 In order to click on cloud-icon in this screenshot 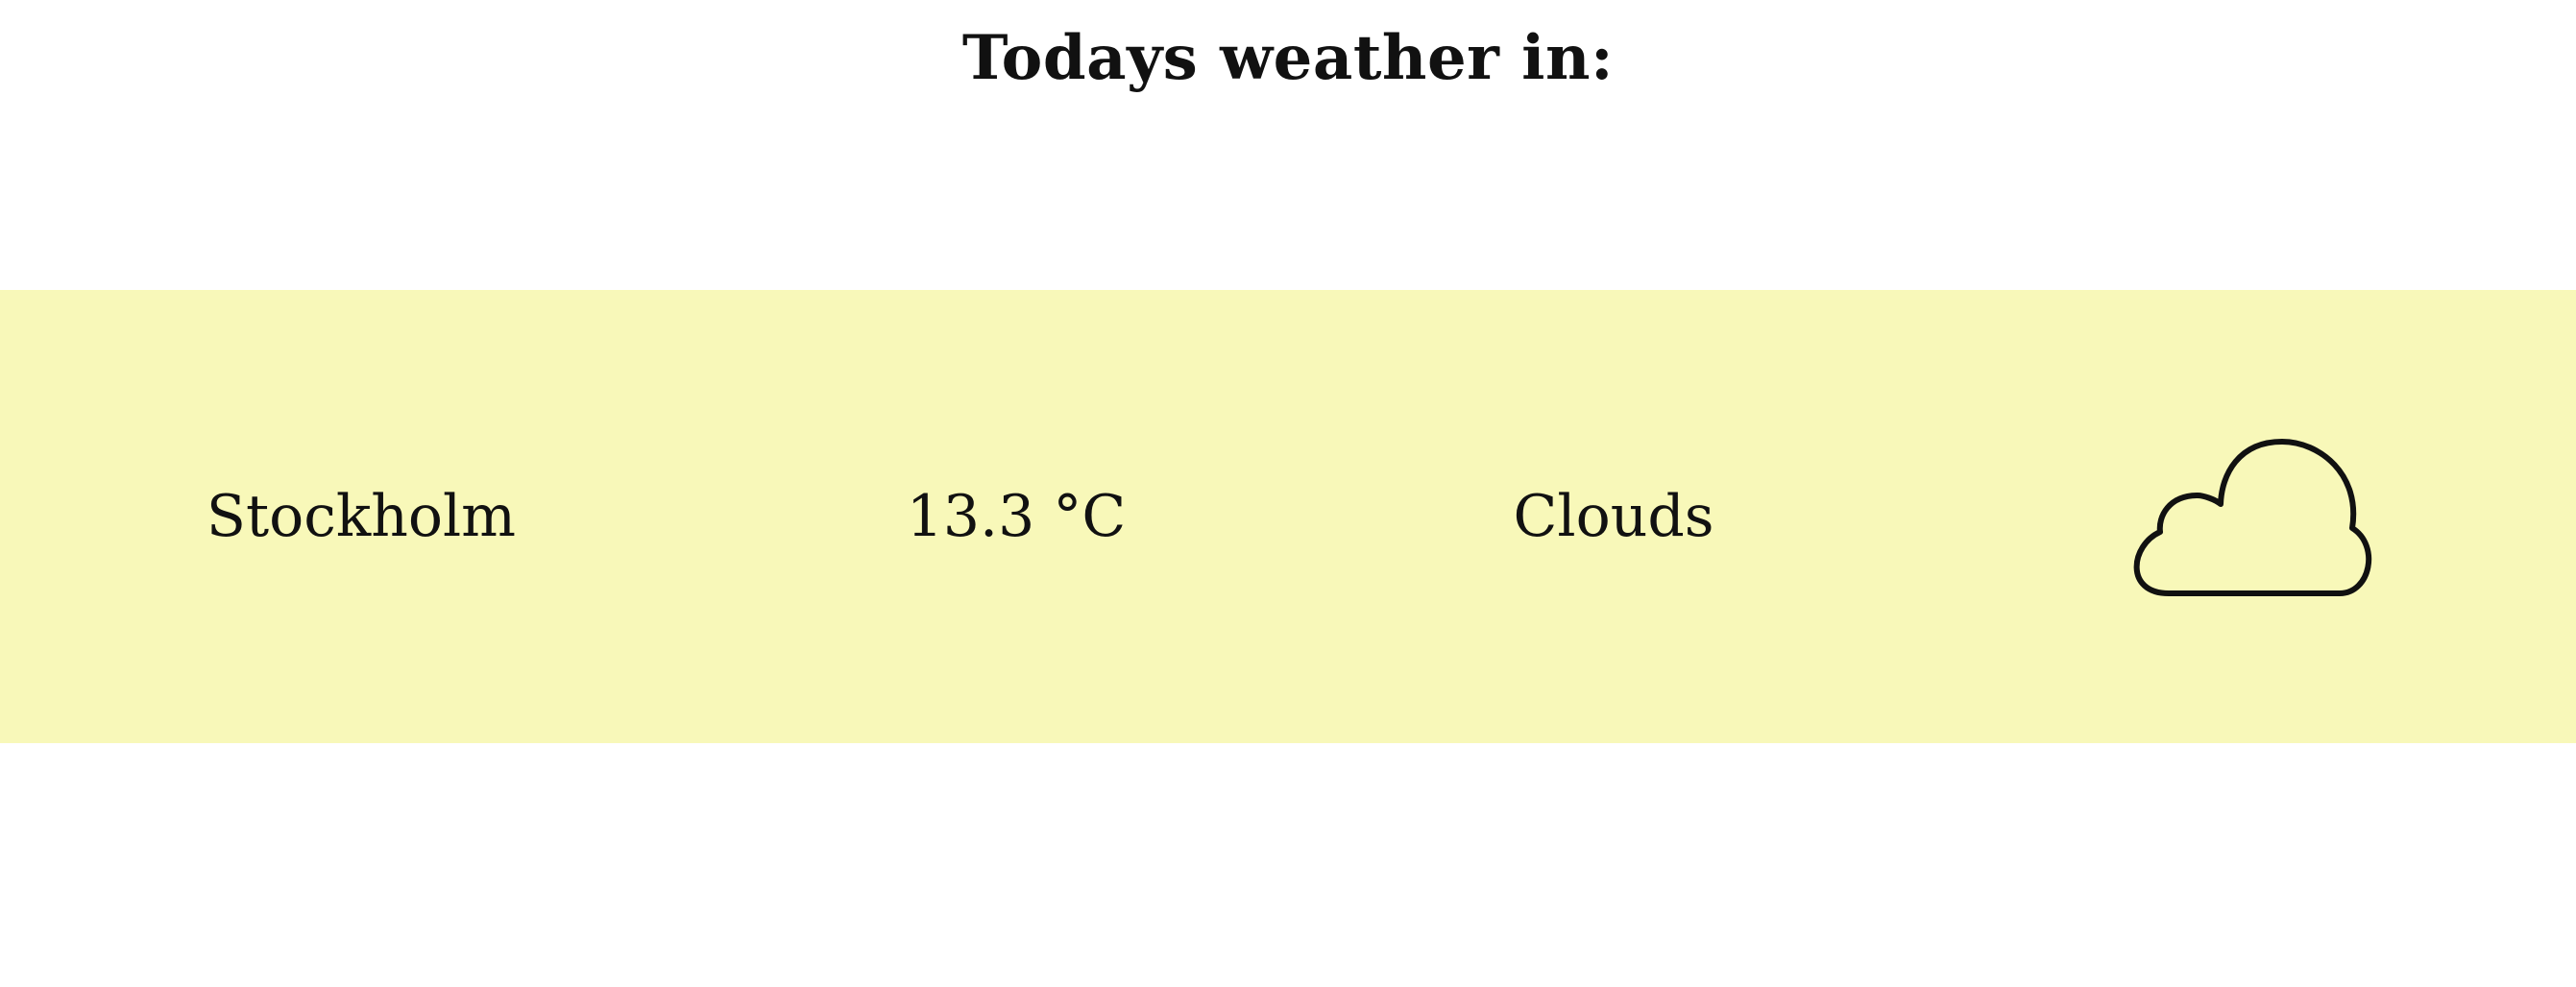, I will do `click(2248, 517)`.